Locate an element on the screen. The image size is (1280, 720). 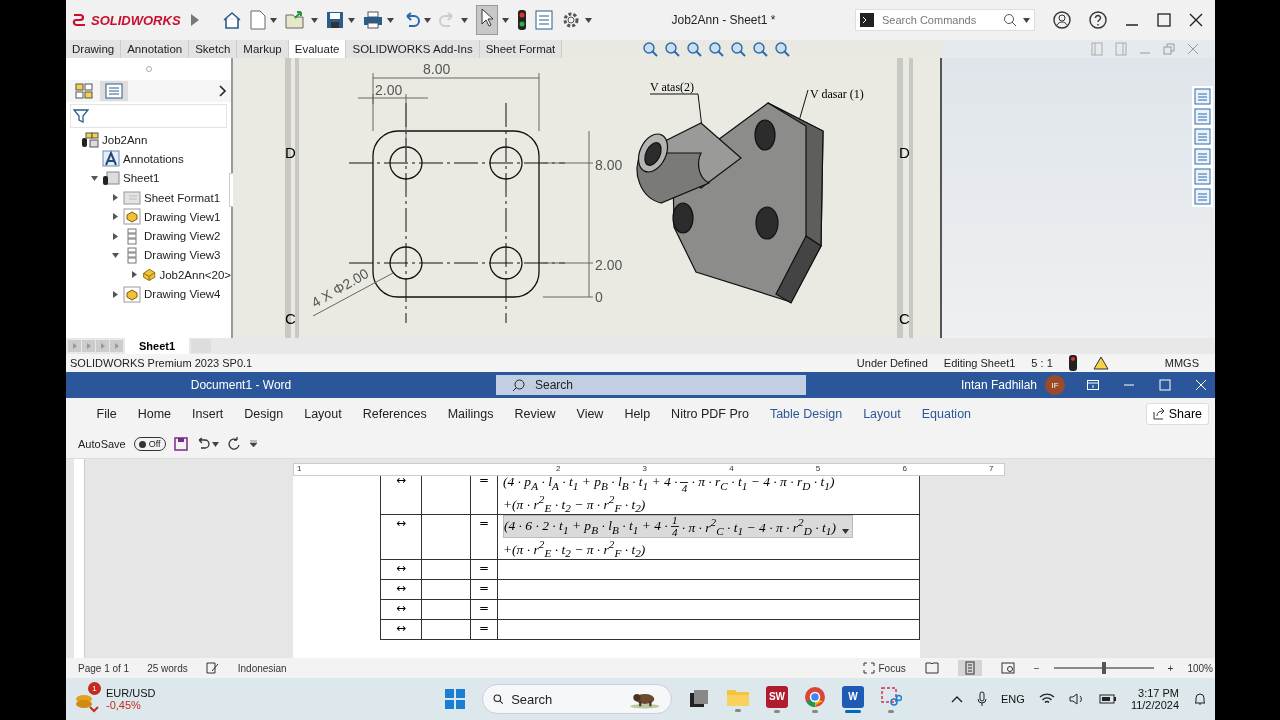
menu-tab: File is located at coordinates (107, 414).